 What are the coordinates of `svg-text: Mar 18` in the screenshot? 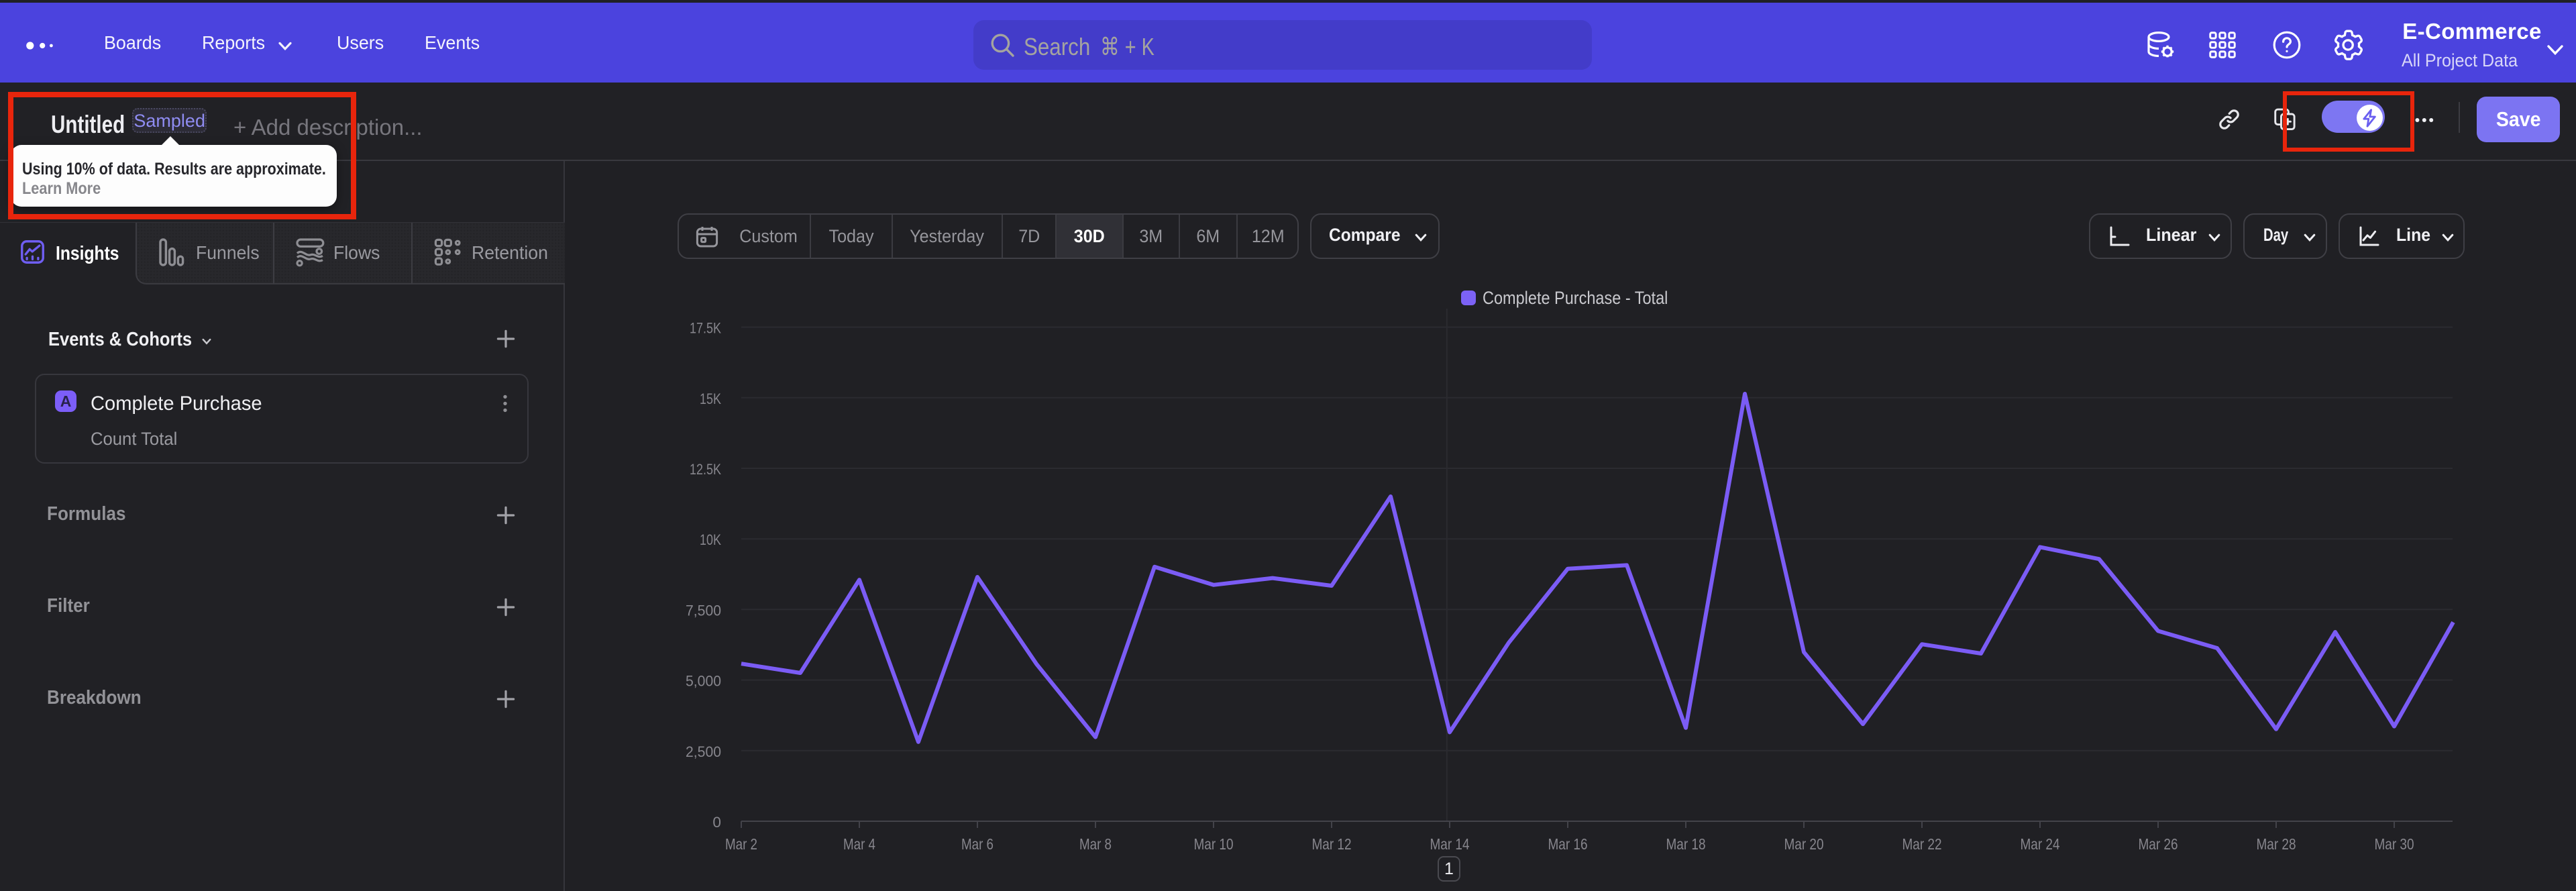 It's located at (1686, 844).